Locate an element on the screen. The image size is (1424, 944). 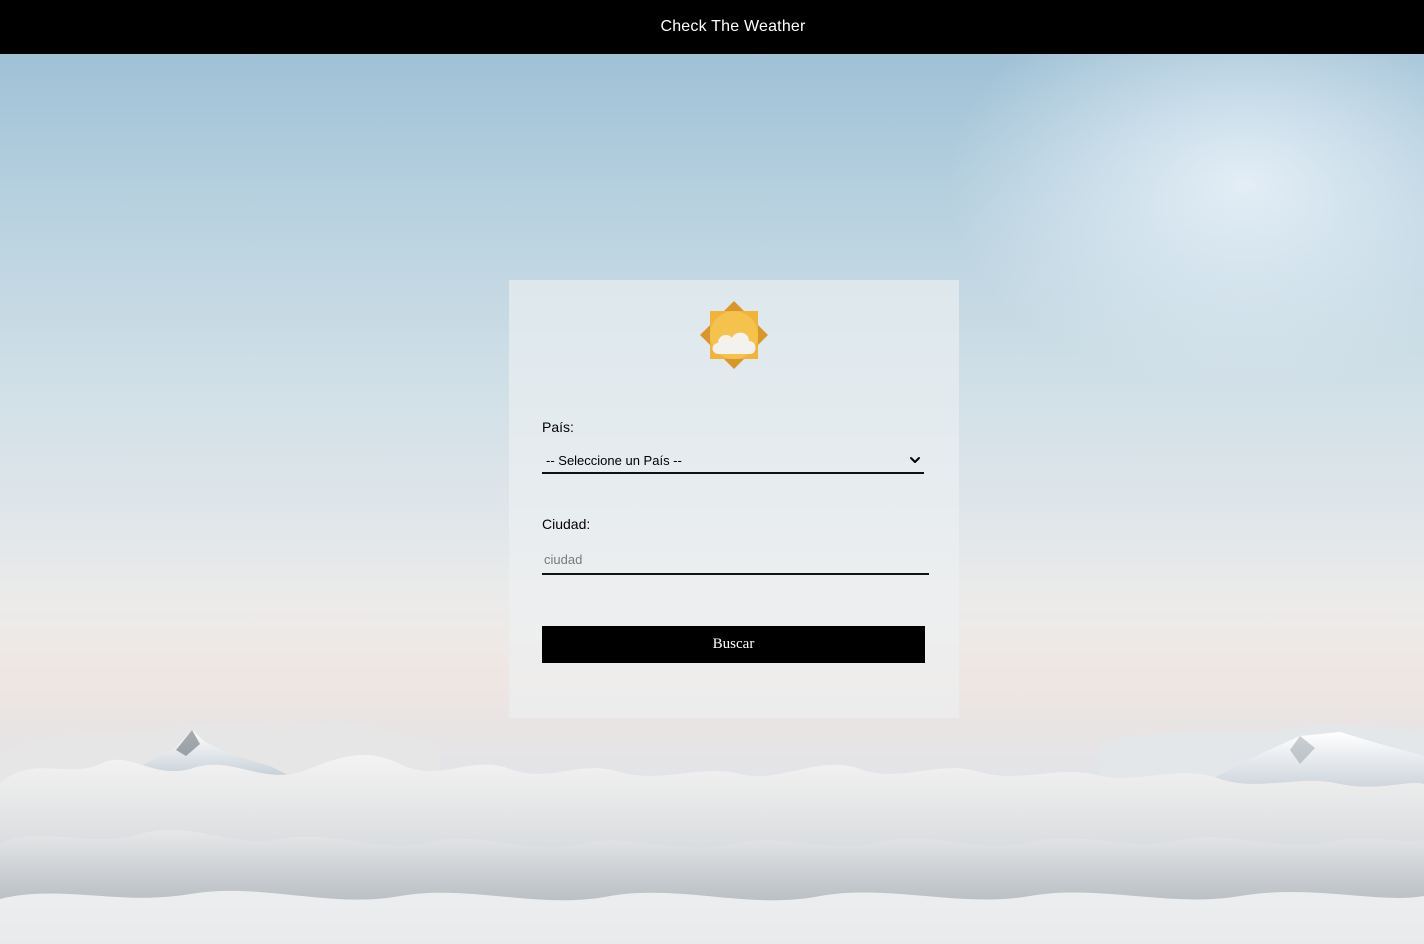
search-button: Buscar is located at coordinates (733, 644).